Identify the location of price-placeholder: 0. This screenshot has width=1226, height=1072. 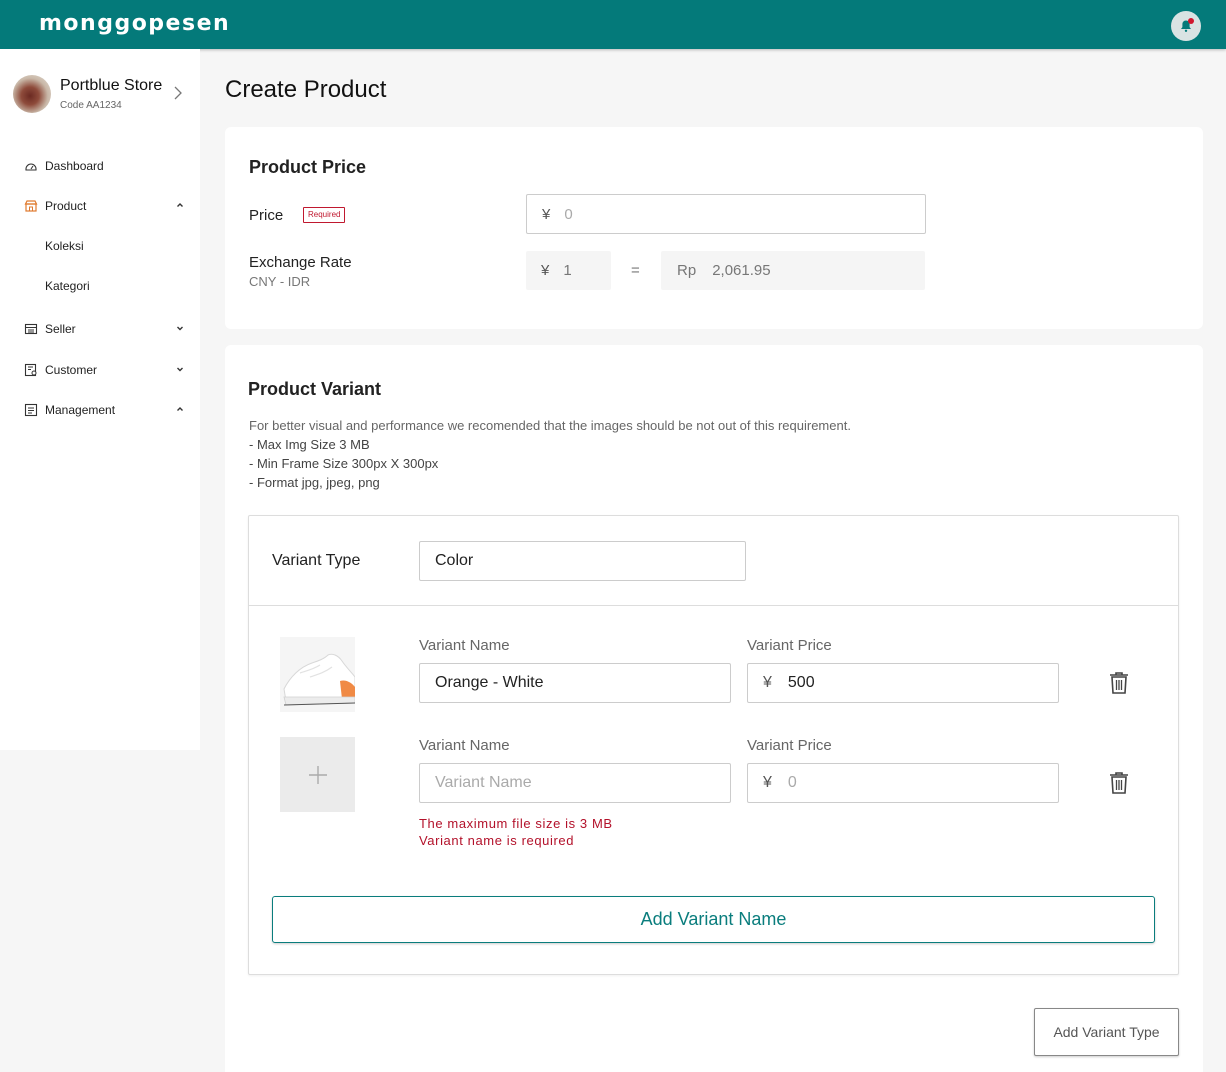
(568, 214).